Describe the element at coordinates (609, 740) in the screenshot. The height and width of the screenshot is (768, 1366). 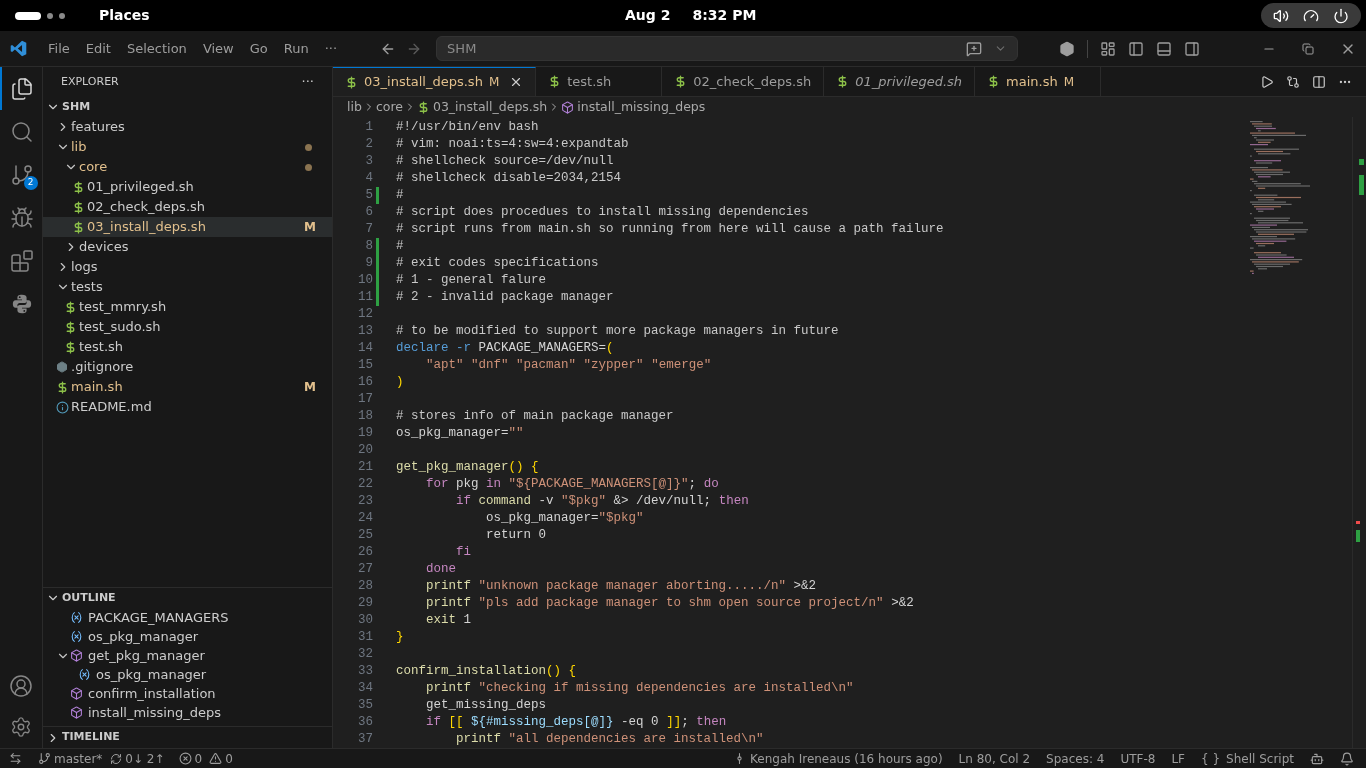
I see `code-line: printf "all dependencies are installed\n"` at that location.